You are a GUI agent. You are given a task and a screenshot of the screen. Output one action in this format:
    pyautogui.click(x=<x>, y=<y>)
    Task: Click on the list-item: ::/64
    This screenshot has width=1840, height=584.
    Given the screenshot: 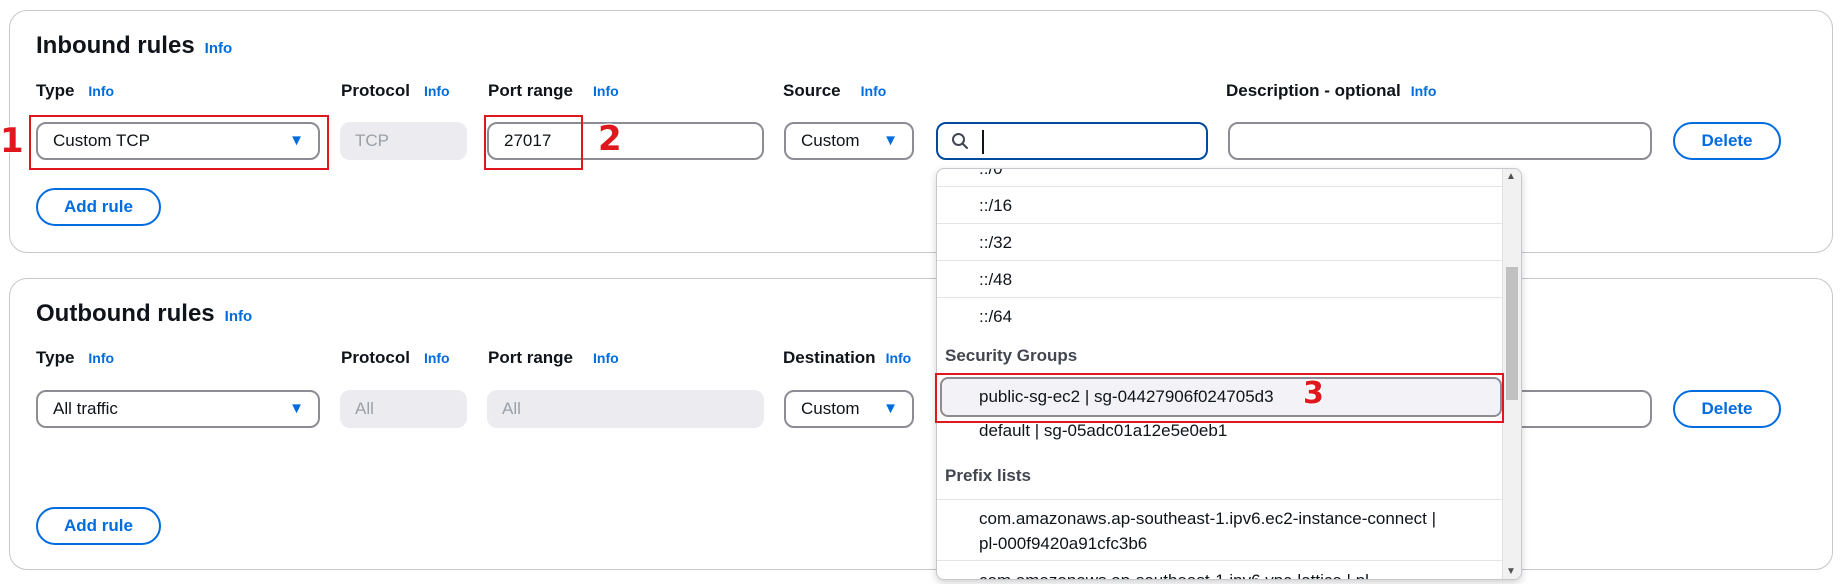 What is the action you would take?
    pyautogui.click(x=1220, y=316)
    